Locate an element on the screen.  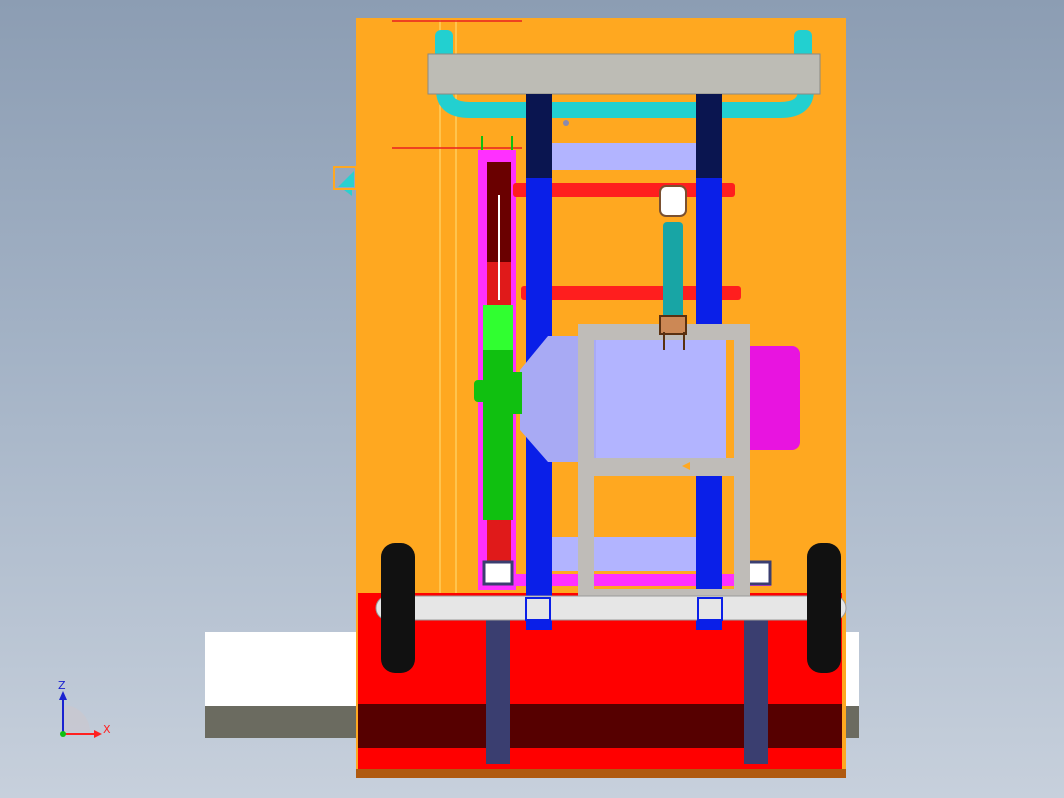
link-top-joint is located at coordinates (673, 201).